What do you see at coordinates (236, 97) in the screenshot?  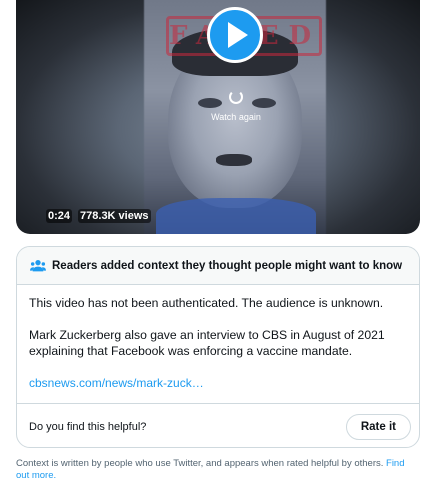 I see `replay-icon` at bounding box center [236, 97].